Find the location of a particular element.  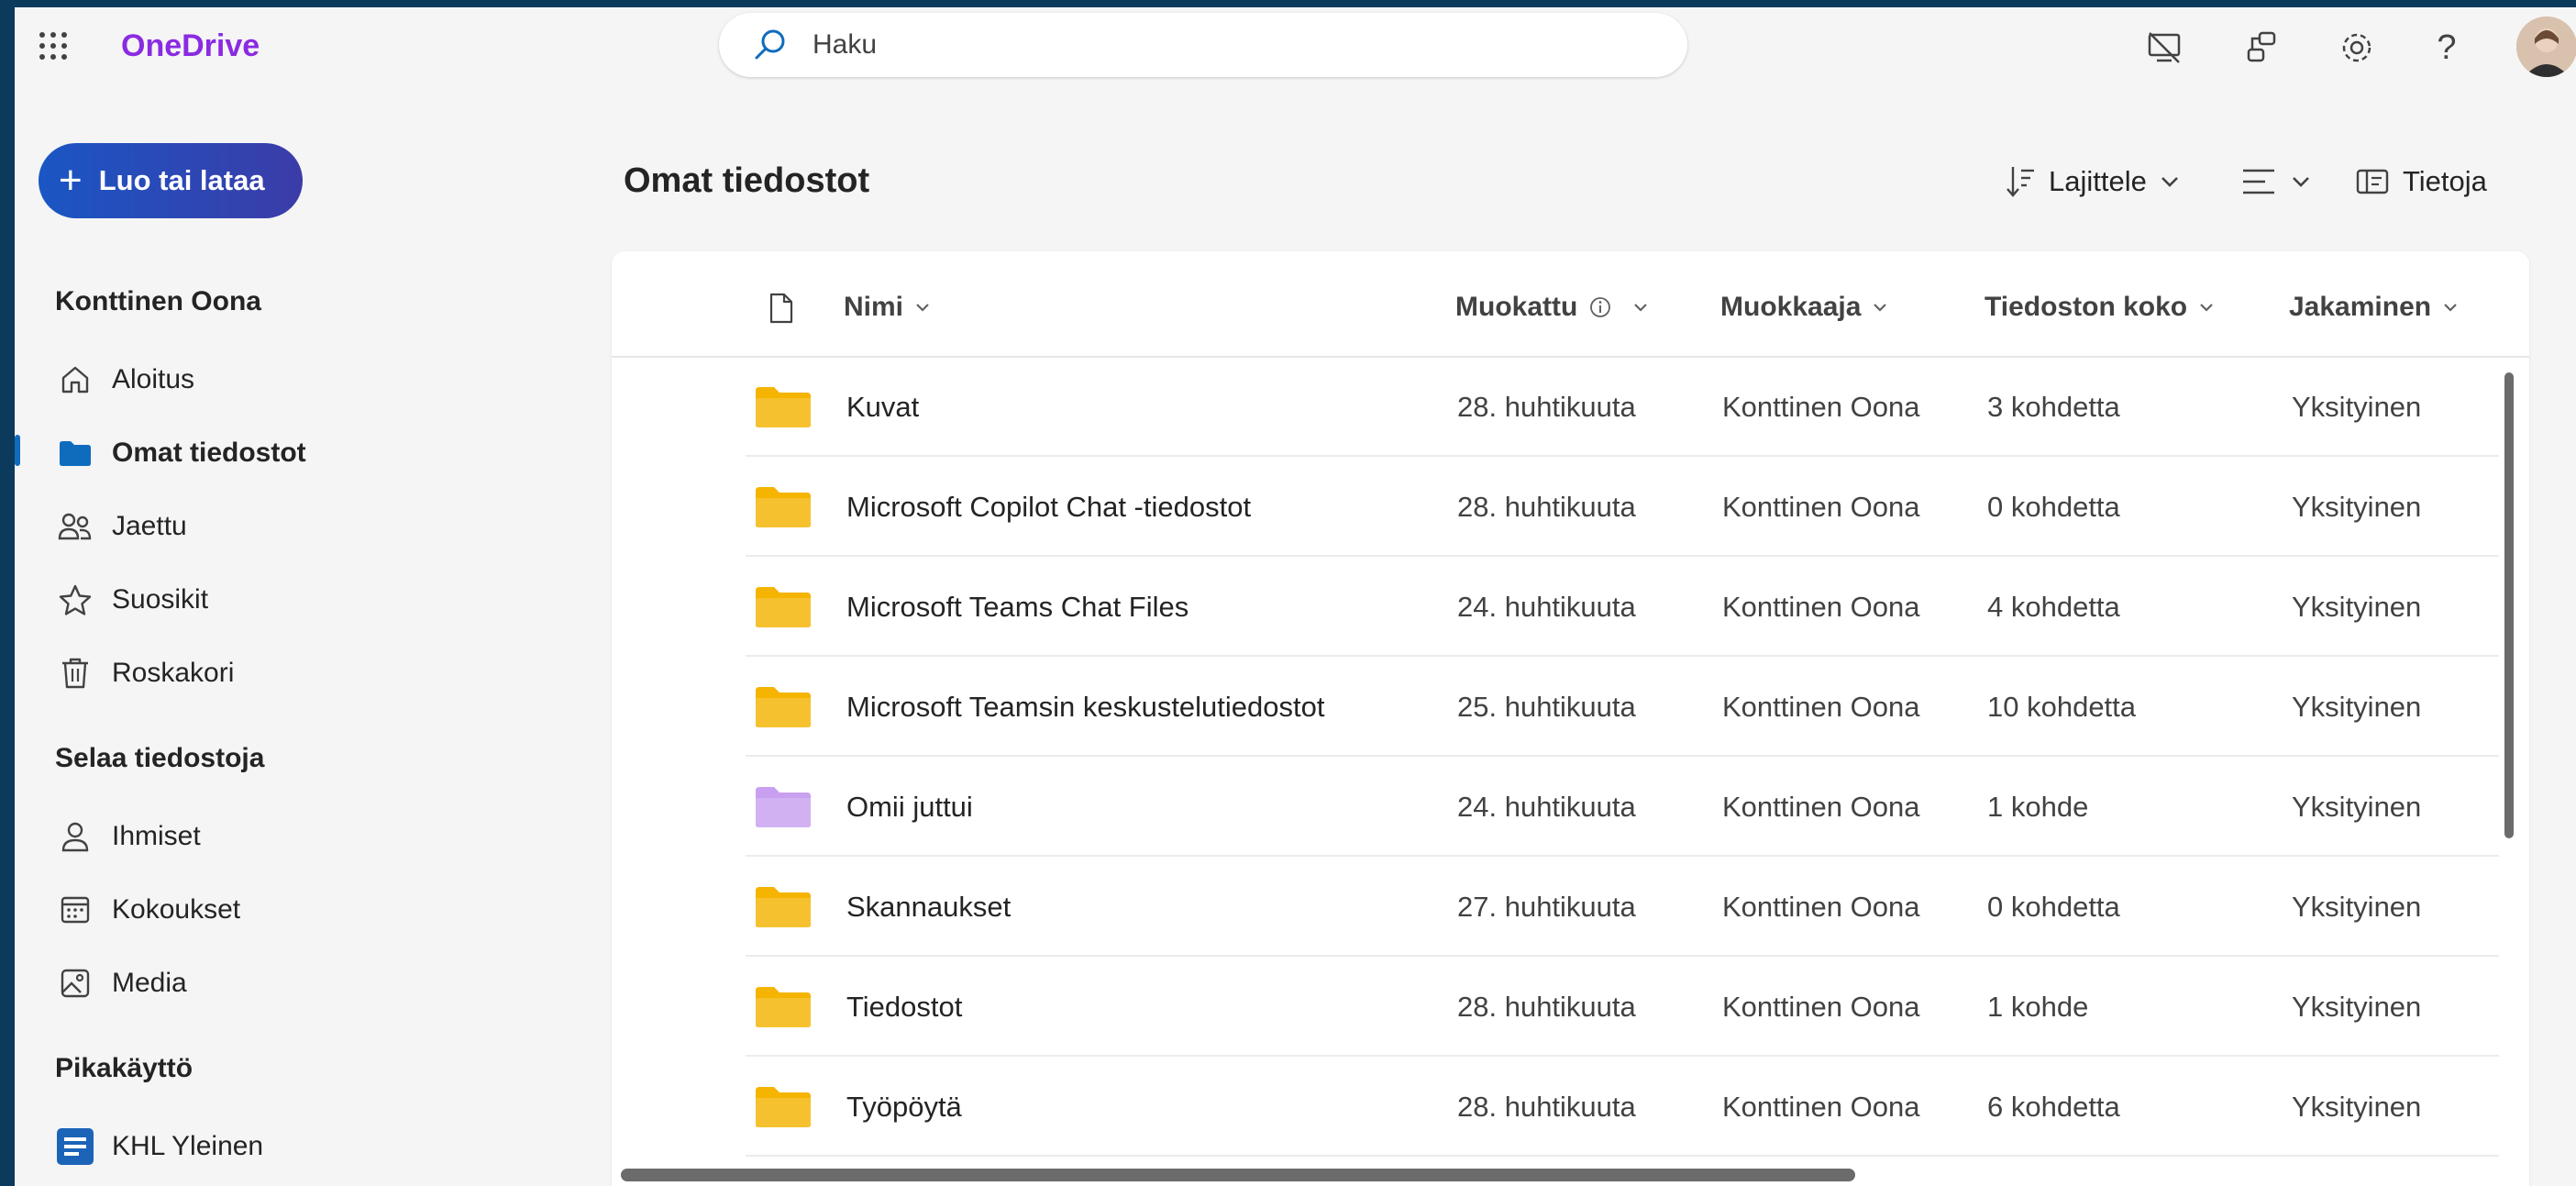

column-header-modifier: Muokkaaja is located at coordinates (1804, 307).